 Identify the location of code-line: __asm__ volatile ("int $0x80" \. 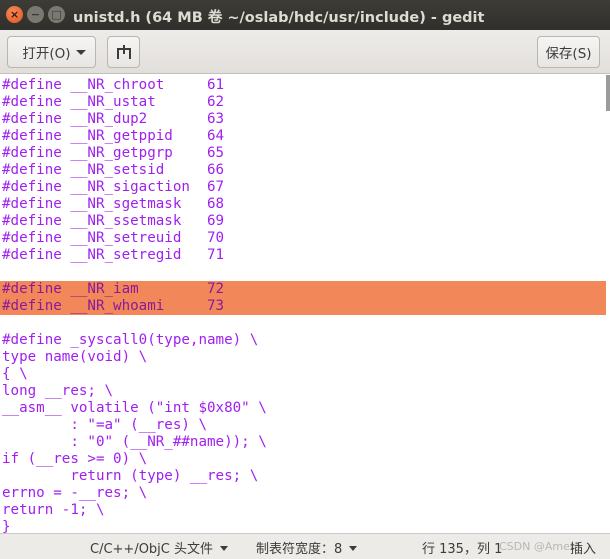
(303, 408).